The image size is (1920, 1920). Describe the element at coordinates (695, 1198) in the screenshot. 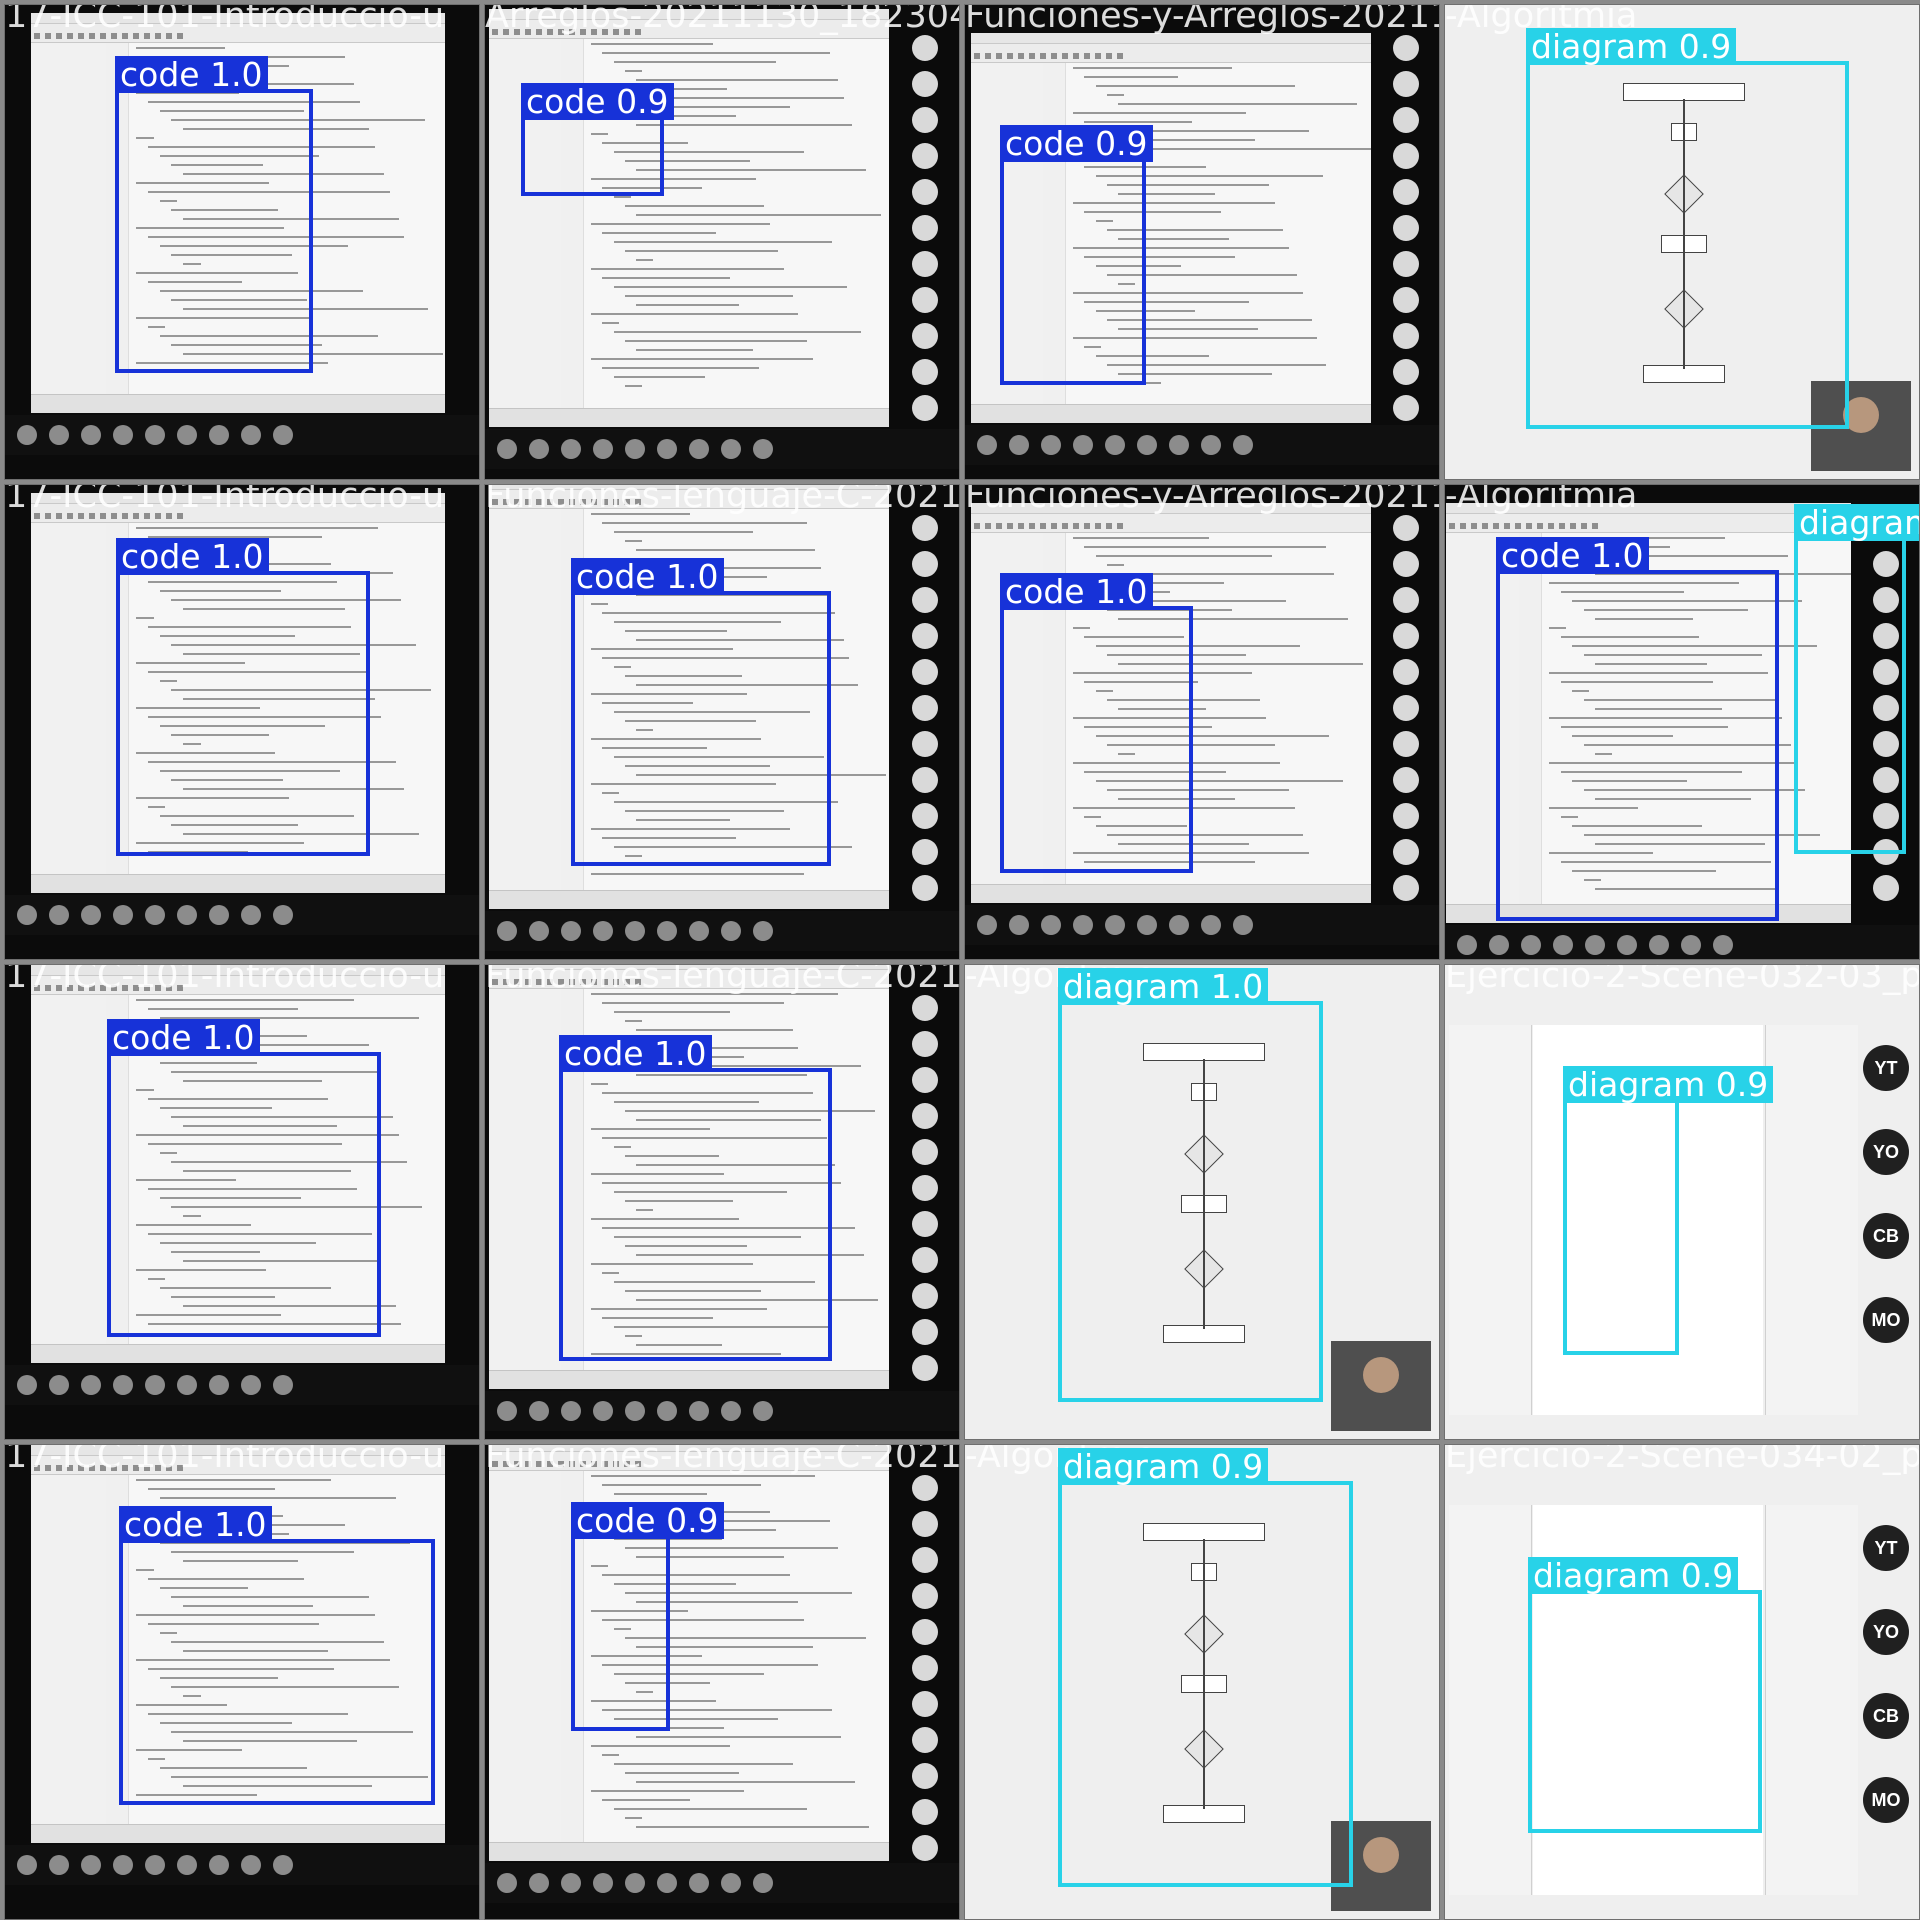

I see `detection-box-code: code 1.0` at that location.